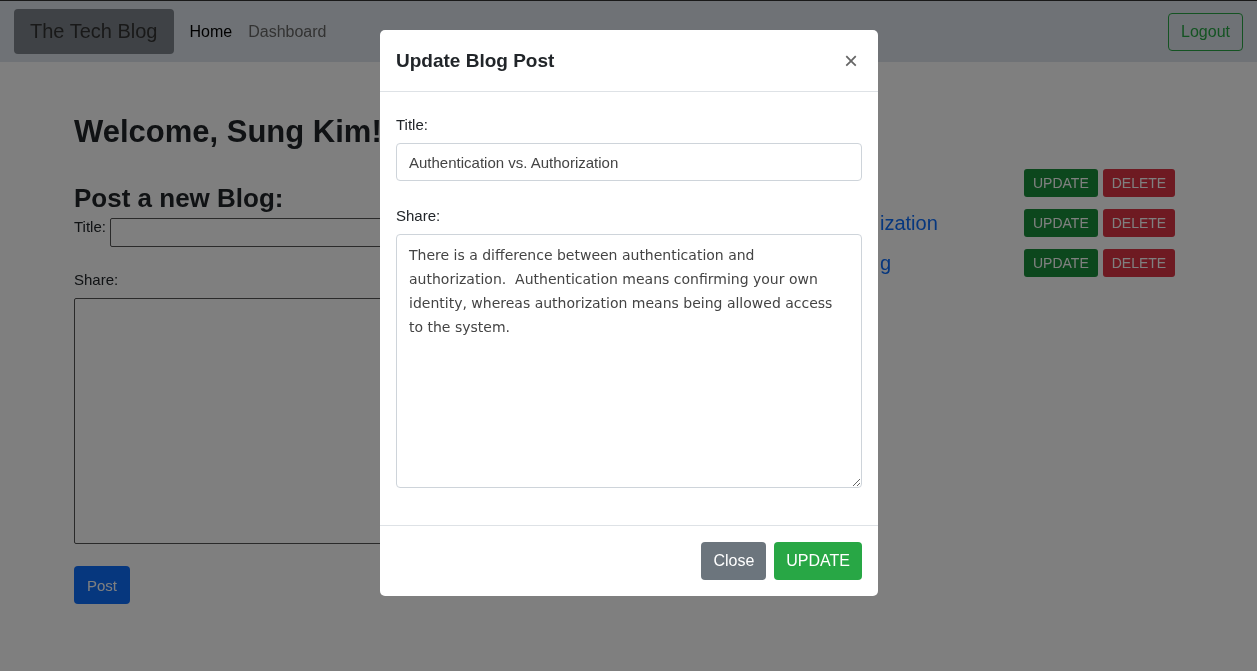  I want to click on share-textarea: There is a difference between authentication and authorization. Authentication means confirming your own identity, whereas authorization means being allowed access to the system., so click(629, 361).